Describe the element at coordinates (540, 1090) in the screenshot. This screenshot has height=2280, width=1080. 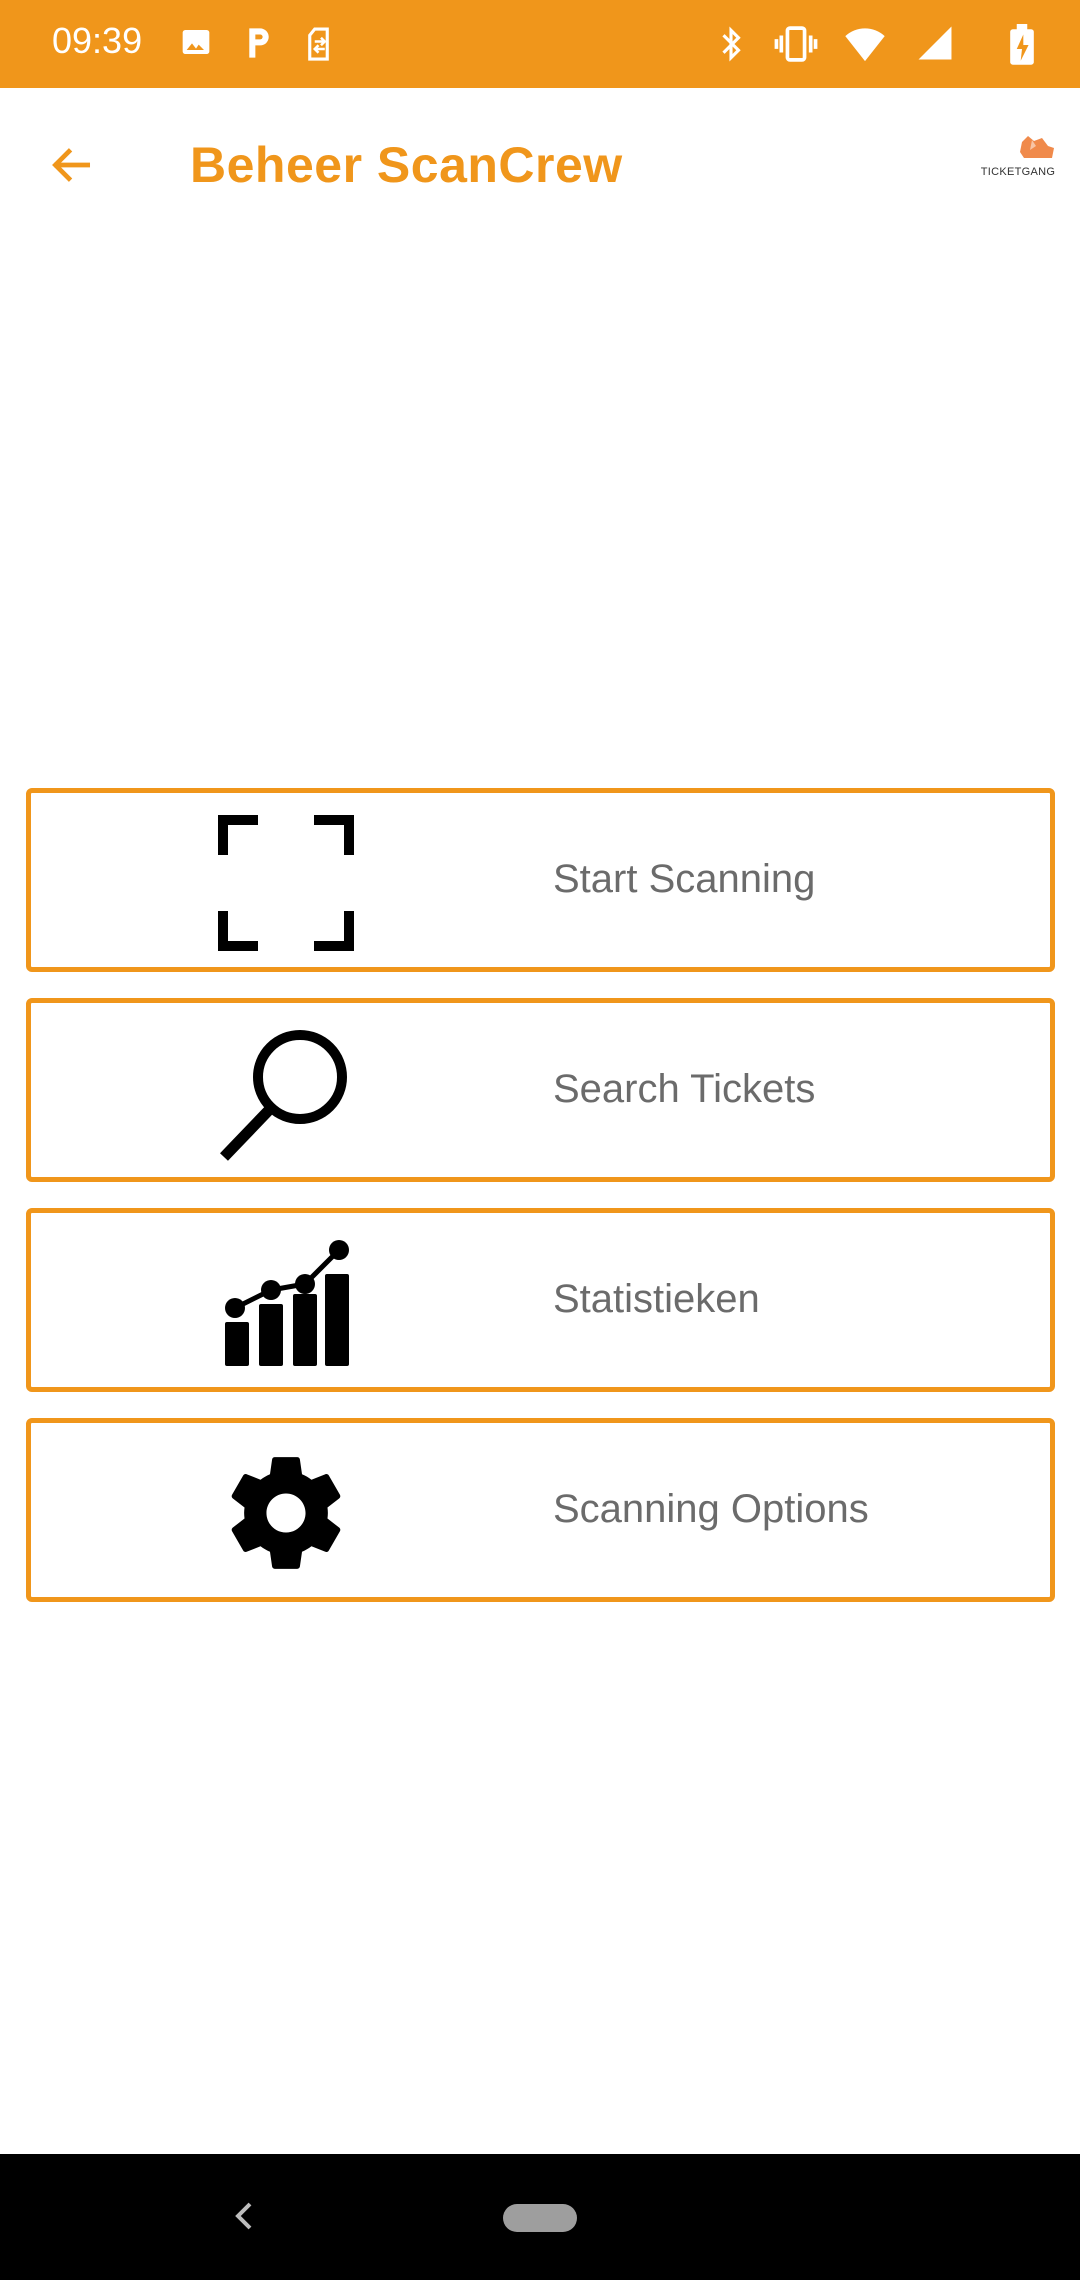
I see `search-tickets-button: Search Tickets` at that location.